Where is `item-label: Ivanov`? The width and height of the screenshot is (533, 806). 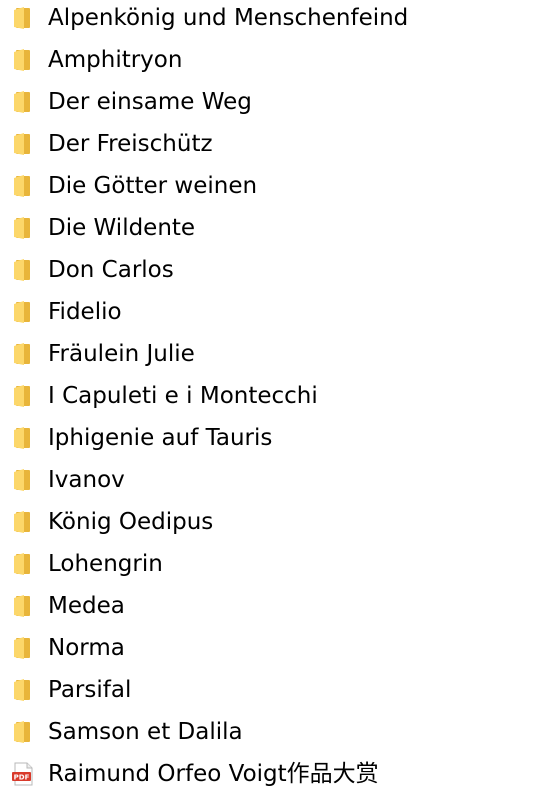 item-label: Ivanov is located at coordinates (86, 480).